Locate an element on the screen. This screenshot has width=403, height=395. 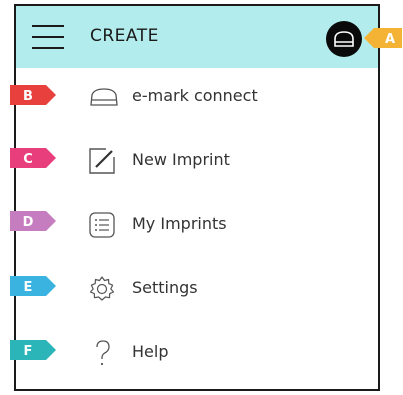
callout-letter: C is located at coordinates (28, 159).